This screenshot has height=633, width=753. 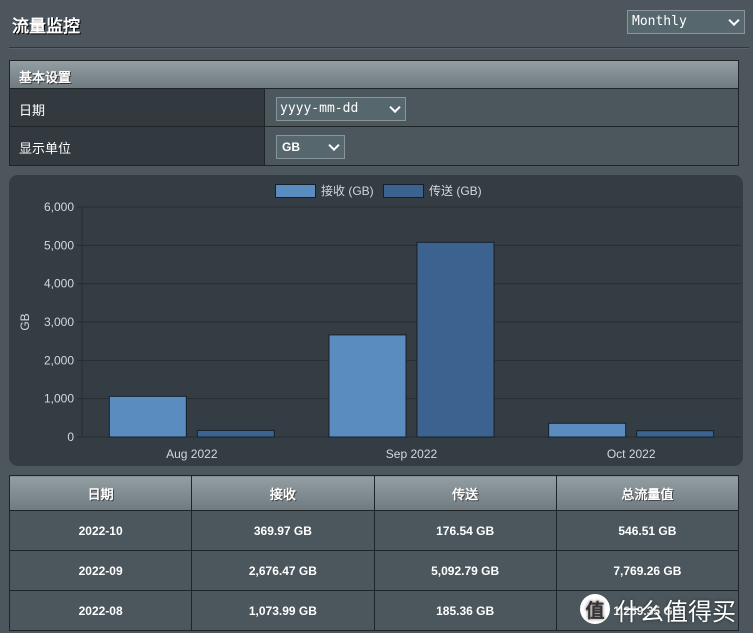 What do you see at coordinates (283, 570) in the screenshot?
I see `cell-received: 2,676.47 GB` at bounding box center [283, 570].